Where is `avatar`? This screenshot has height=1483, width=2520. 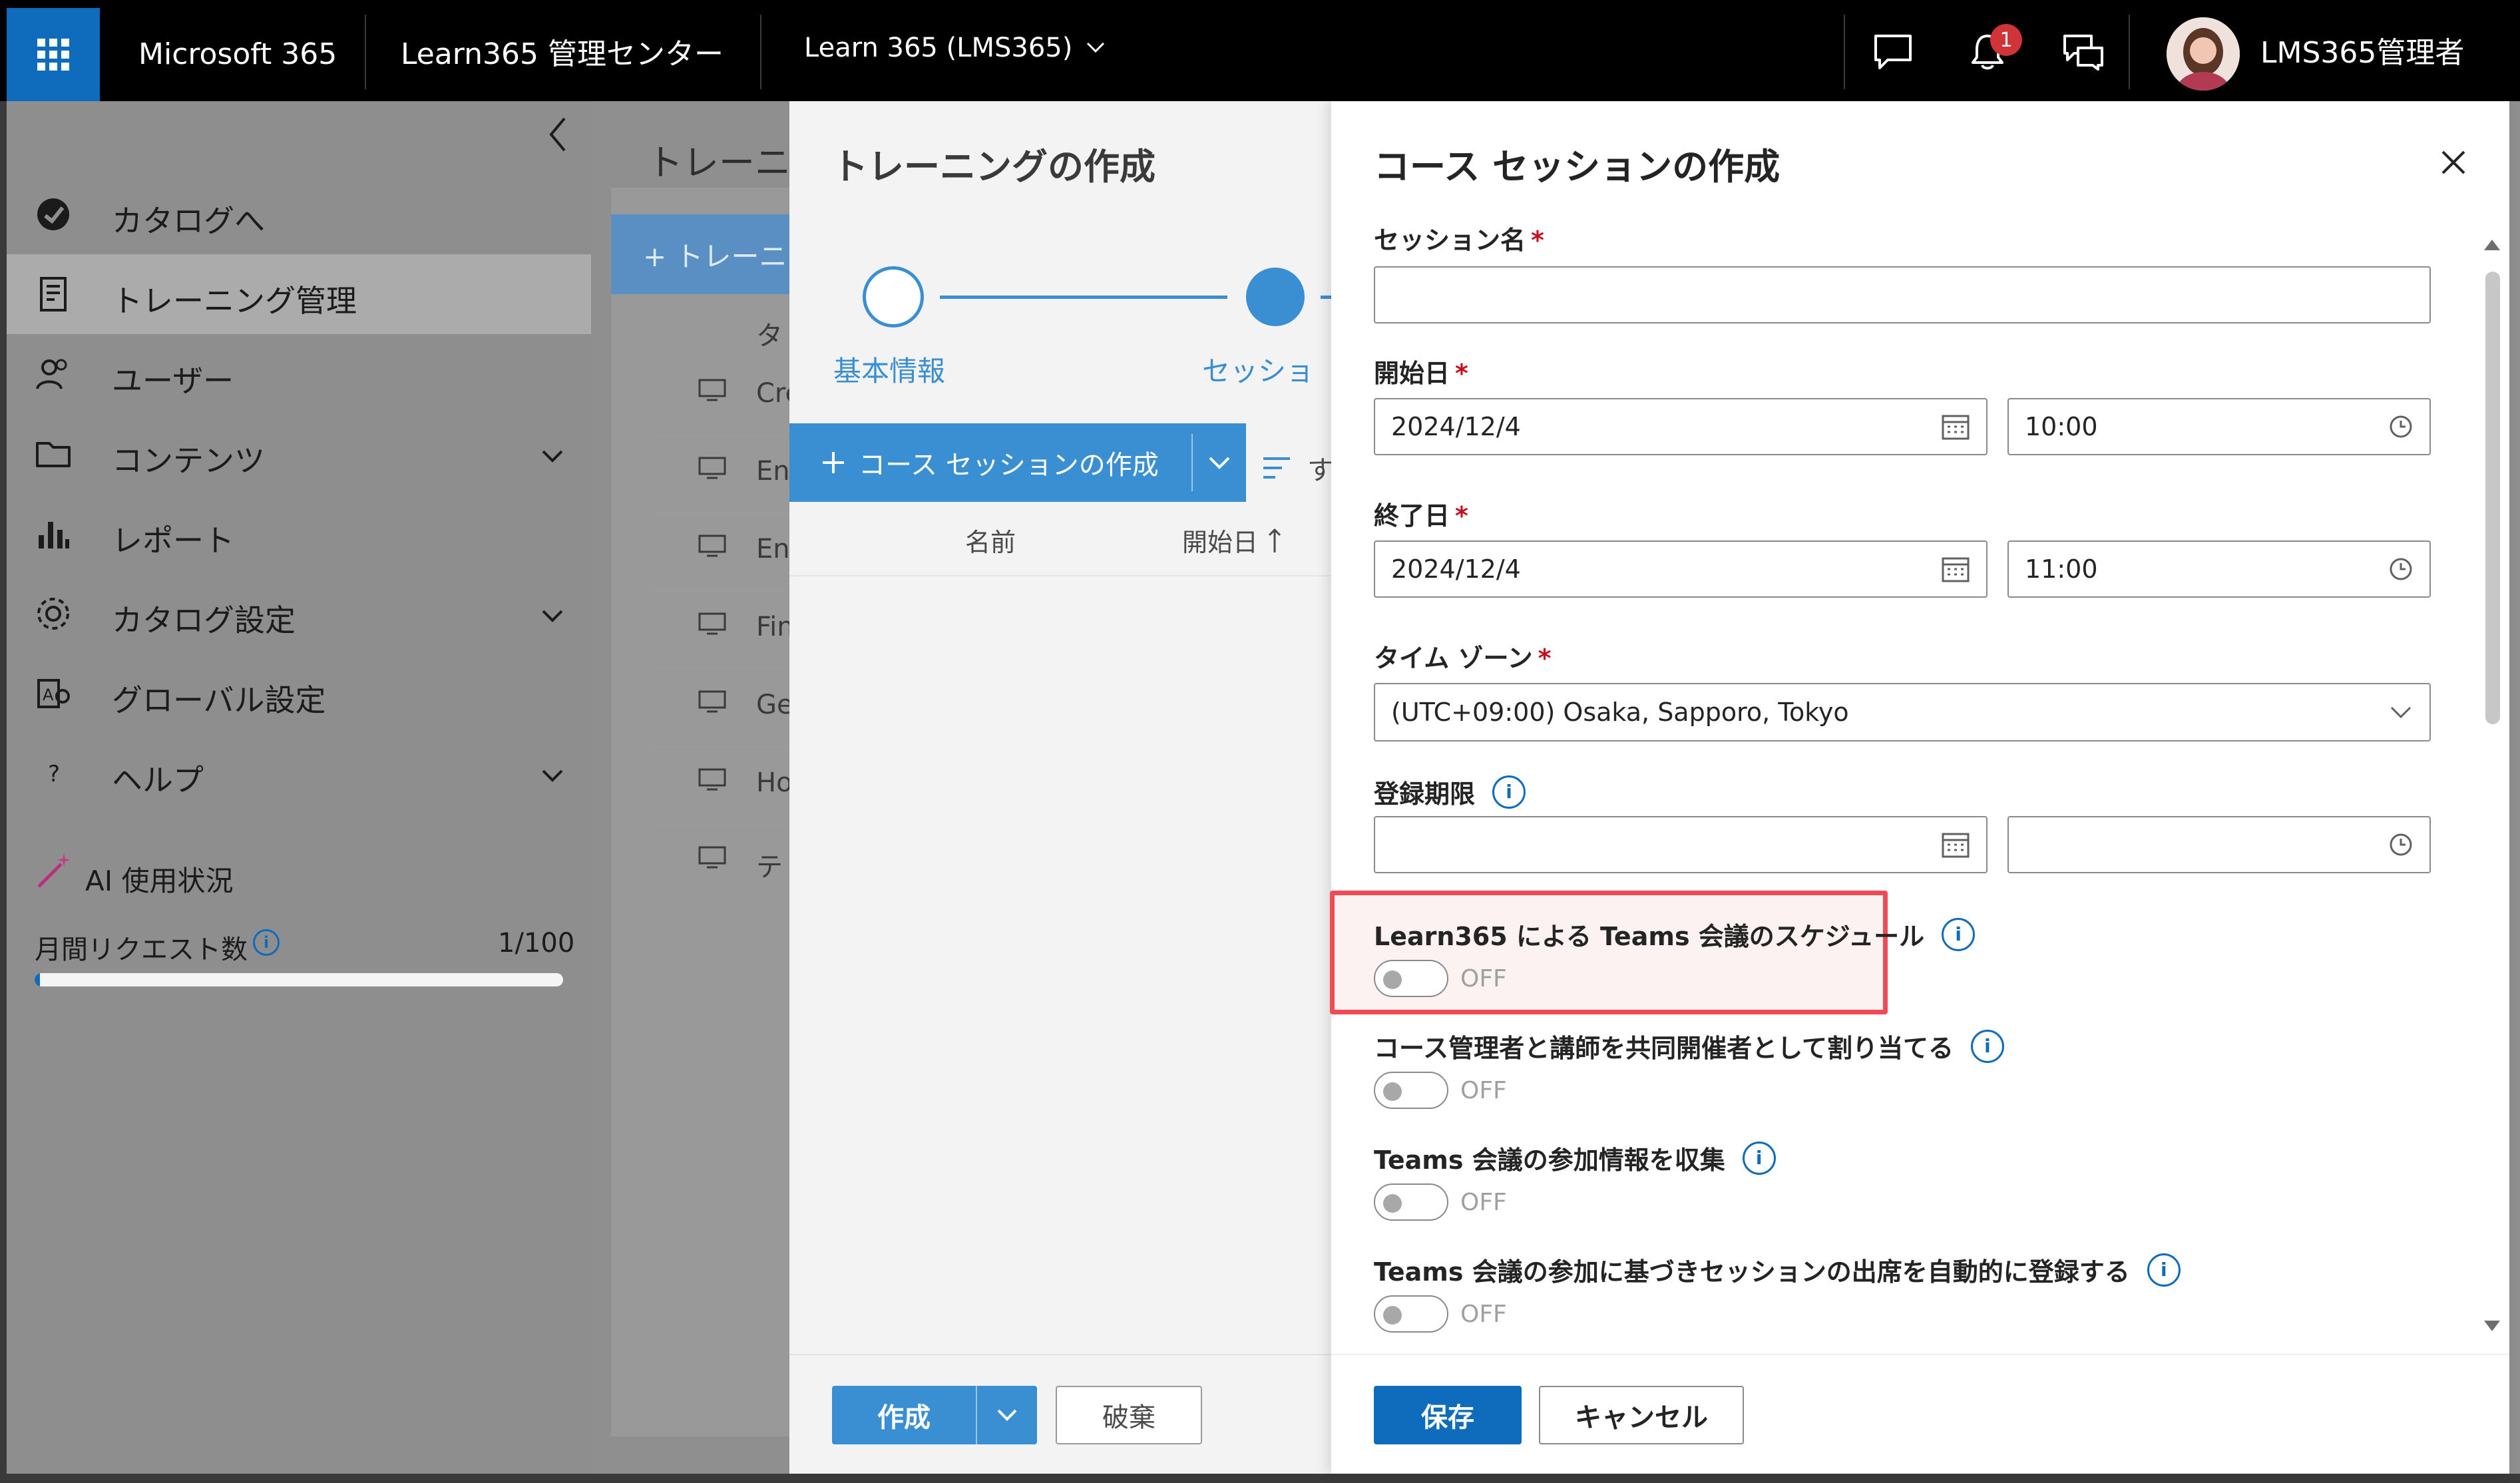 avatar is located at coordinates (2203, 54).